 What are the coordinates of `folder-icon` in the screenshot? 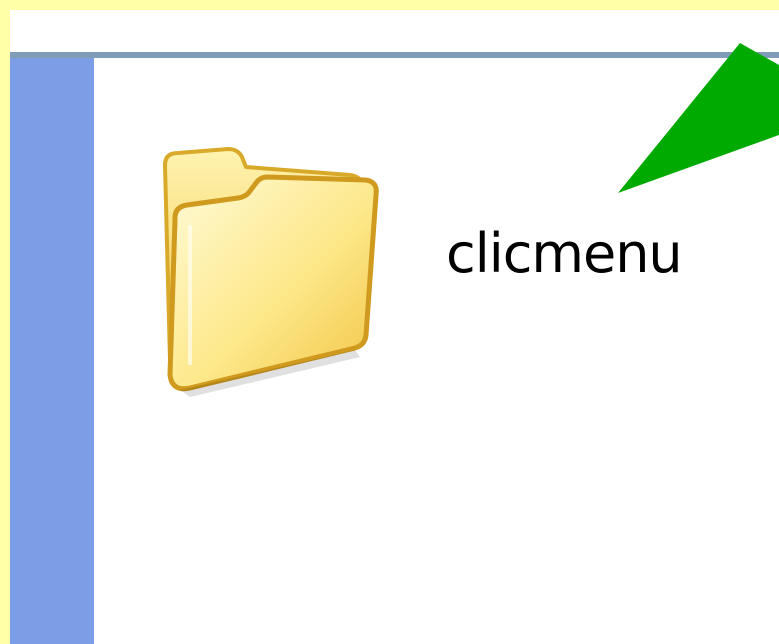 It's located at (271, 272).